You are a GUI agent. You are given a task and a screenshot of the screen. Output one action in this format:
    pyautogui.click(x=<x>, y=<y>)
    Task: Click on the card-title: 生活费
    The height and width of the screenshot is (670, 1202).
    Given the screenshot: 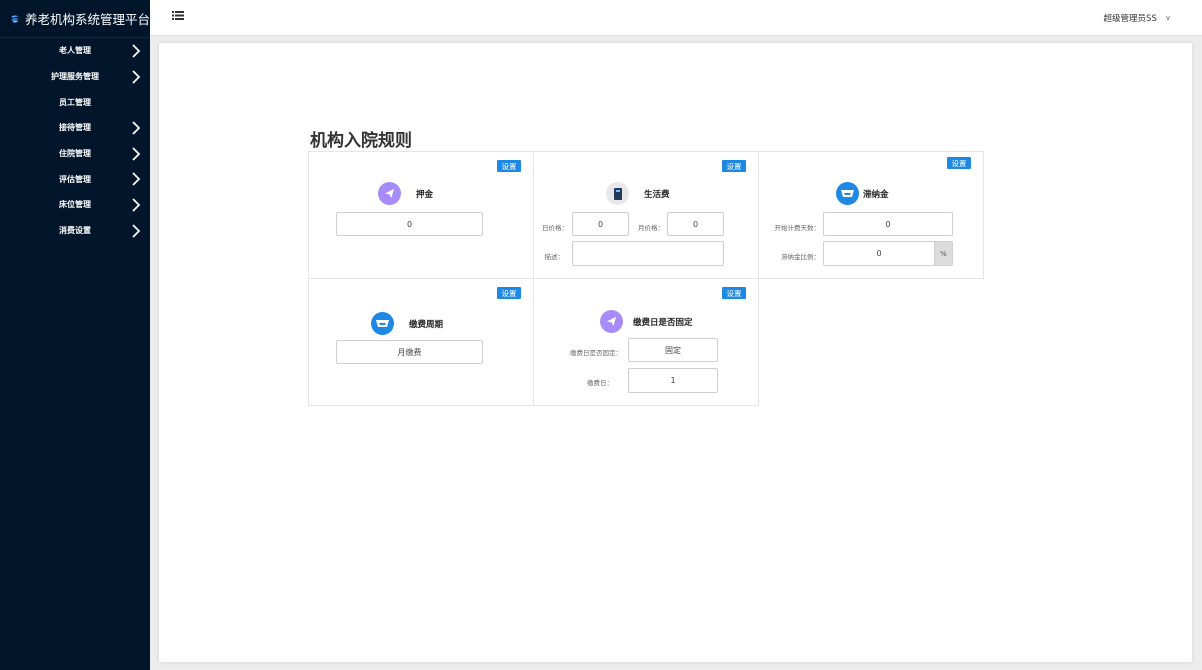 What is the action you would take?
    pyautogui.click(x=657, y=194)
    